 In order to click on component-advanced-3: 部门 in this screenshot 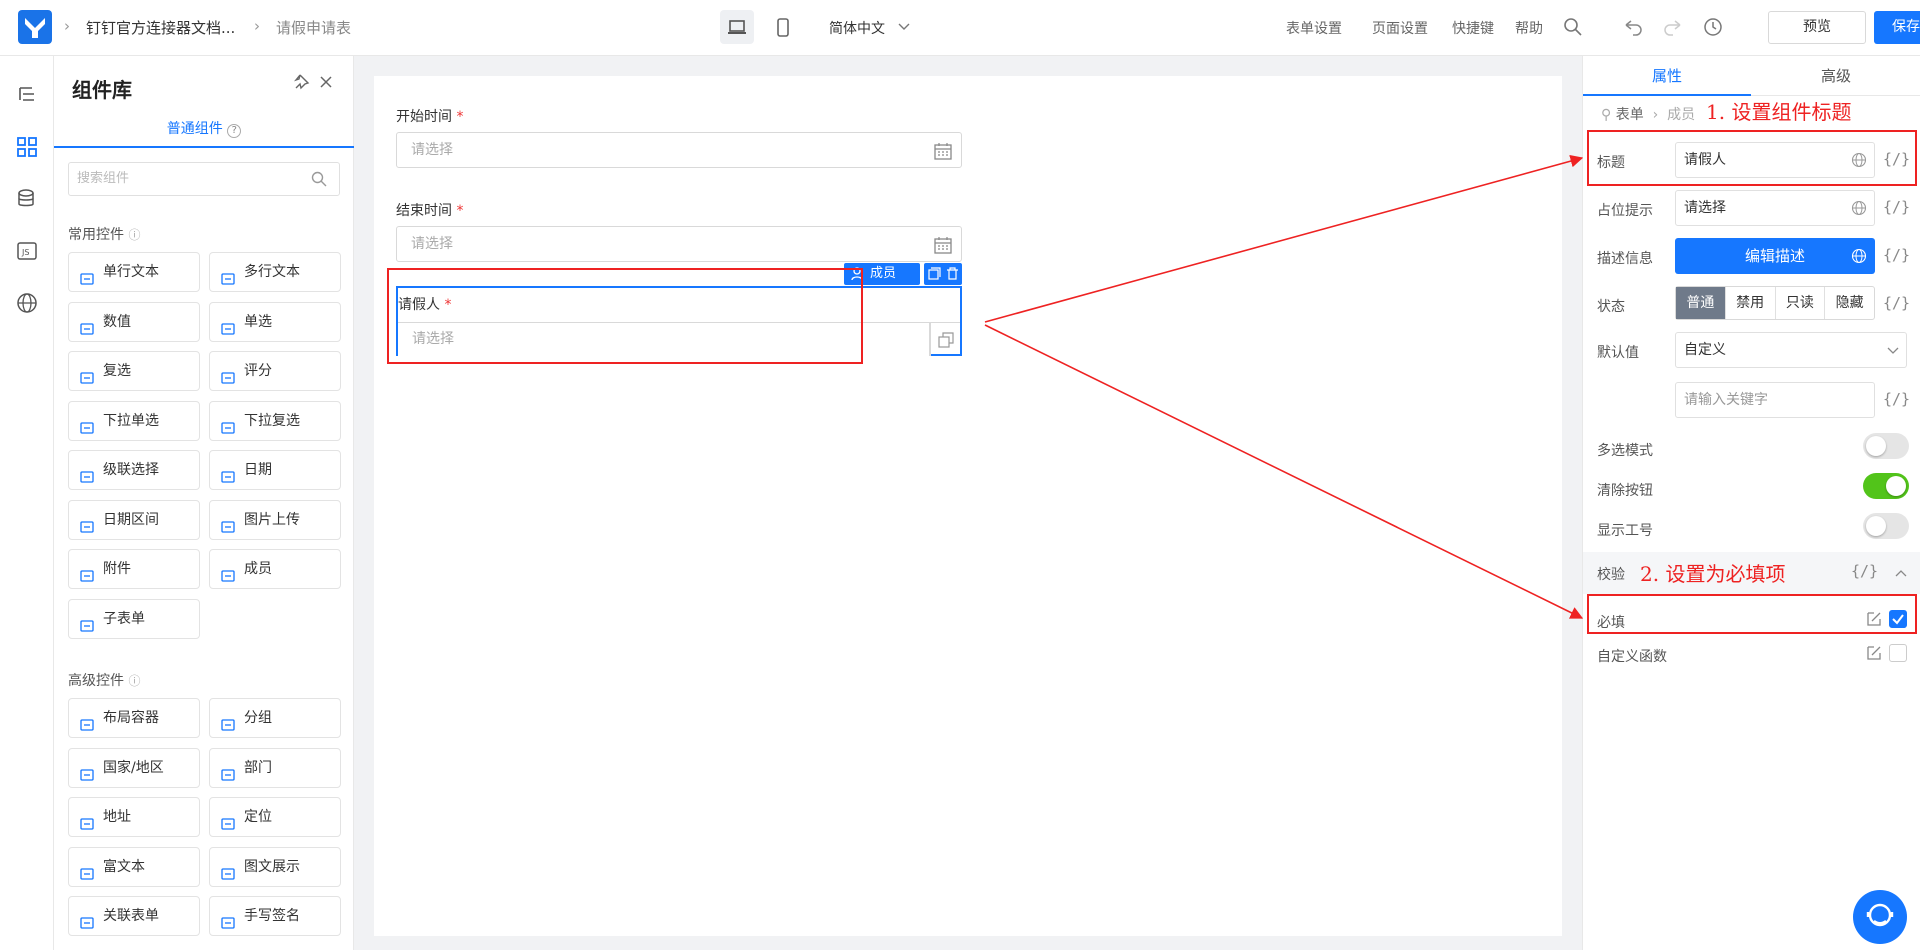, I will do `click(275, 767)`.